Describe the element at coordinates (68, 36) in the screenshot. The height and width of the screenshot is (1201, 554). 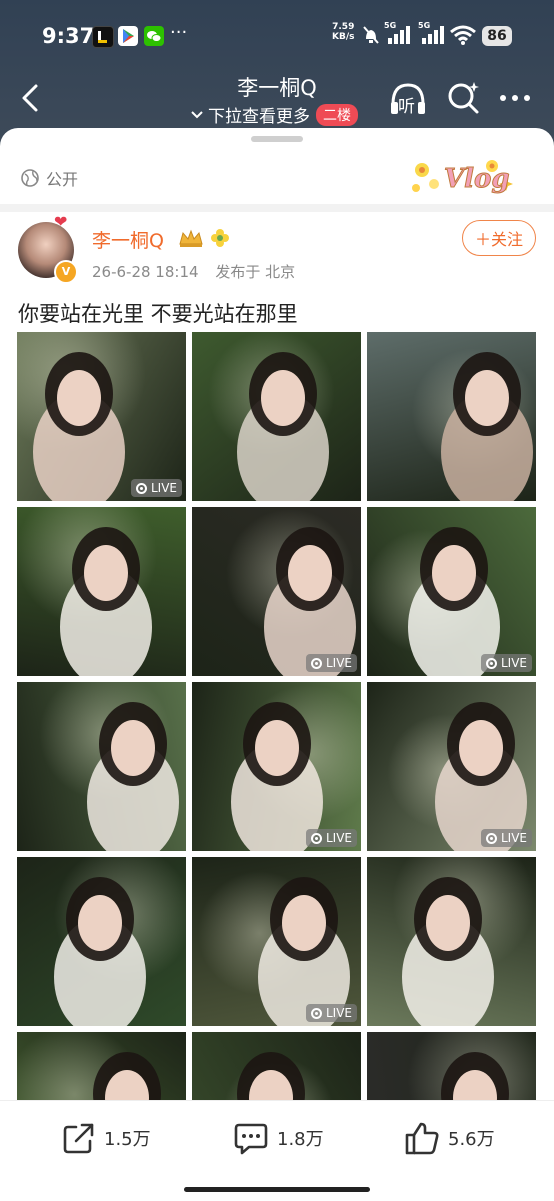
I see `clock: 9:37` at that location.